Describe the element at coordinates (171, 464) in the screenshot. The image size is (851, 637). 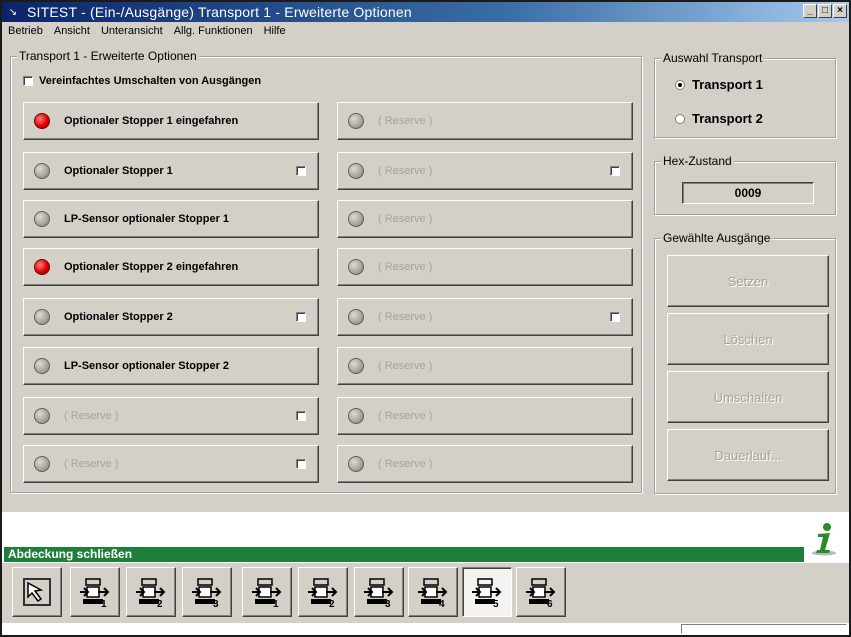
I see `io-button-left-8: ( Reserve )` at that location.